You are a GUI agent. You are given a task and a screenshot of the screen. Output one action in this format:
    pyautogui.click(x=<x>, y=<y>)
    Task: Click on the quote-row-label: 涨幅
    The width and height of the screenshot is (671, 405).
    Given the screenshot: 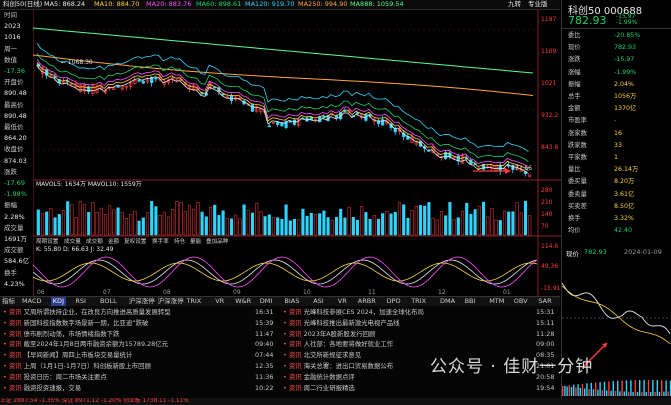 What is the action you would take?
    pyautogui.click(x=574, y=72)
    